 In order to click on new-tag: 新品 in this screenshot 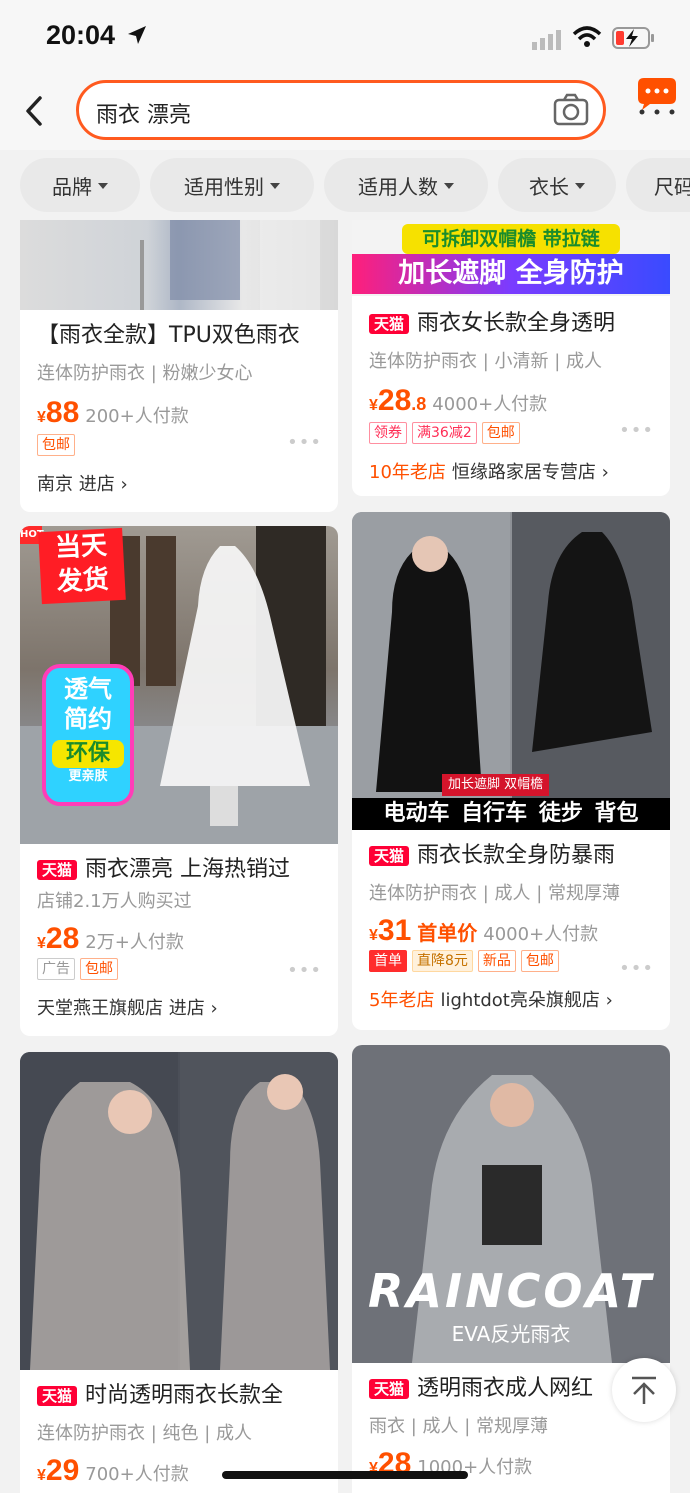, I will do `click(496, 961)`.